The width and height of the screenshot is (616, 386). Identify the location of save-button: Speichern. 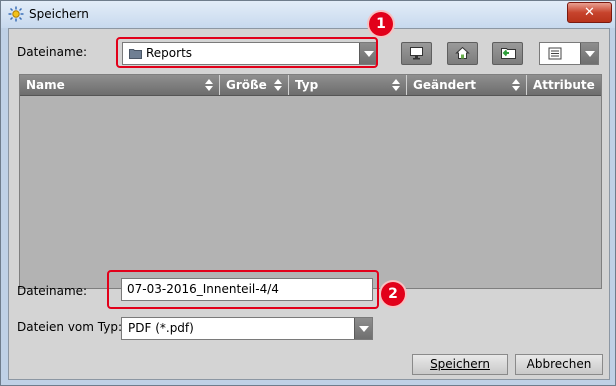
(460, 364).